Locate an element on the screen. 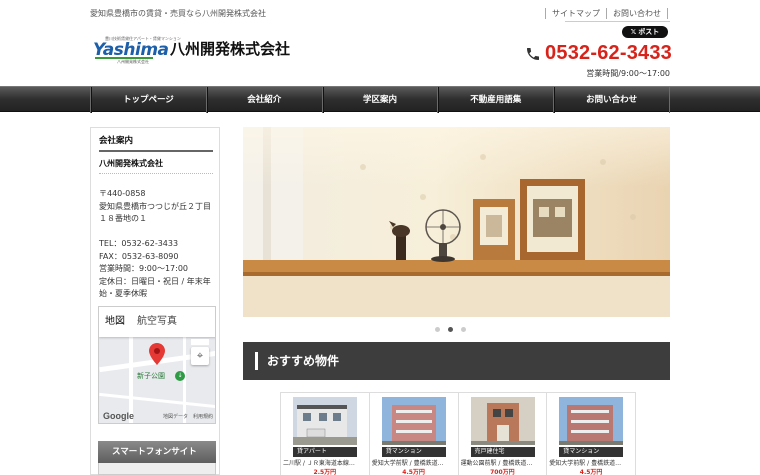 This screenshot has width=760, height=475. tel-line: TEL：0532-62-3433 is located at coordinates (139, 243).